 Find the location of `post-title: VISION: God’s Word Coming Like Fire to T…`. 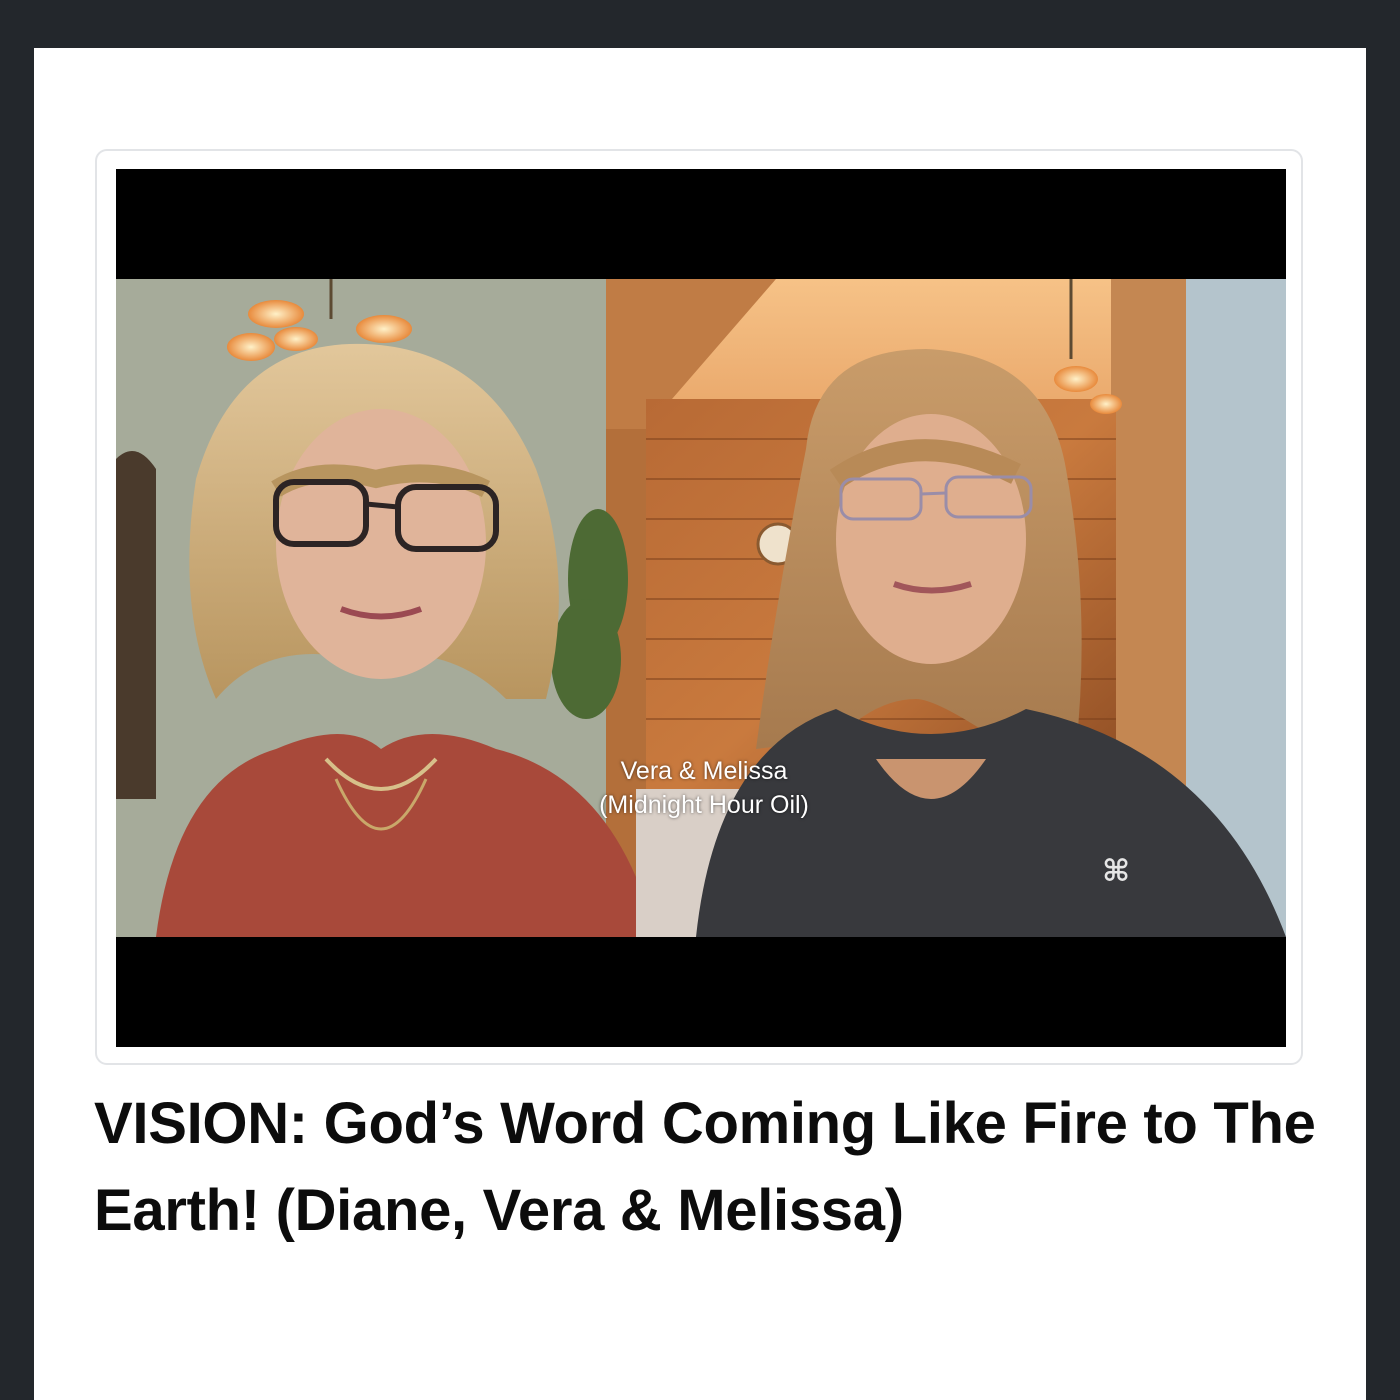

post-title: VISION: God’s Word Coming Like Fire to T… is located at coordinates (719, 1167).